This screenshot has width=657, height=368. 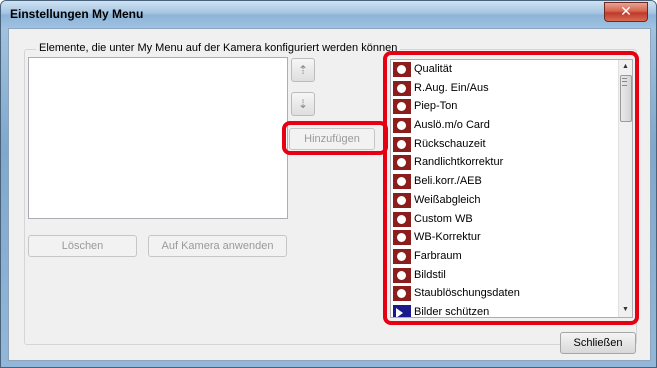 What do you see at coordinates (505, 219) in the screenshot?
I see `list-item: Custom WB` at bounding box center [505, 219].